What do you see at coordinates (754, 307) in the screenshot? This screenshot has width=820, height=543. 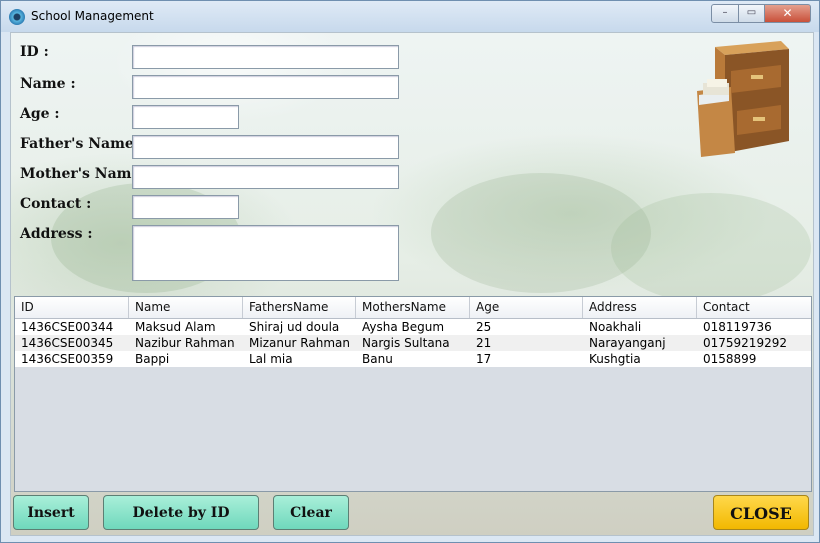 I see `column-header-contact: Contact` at bounding box center [754, 307].